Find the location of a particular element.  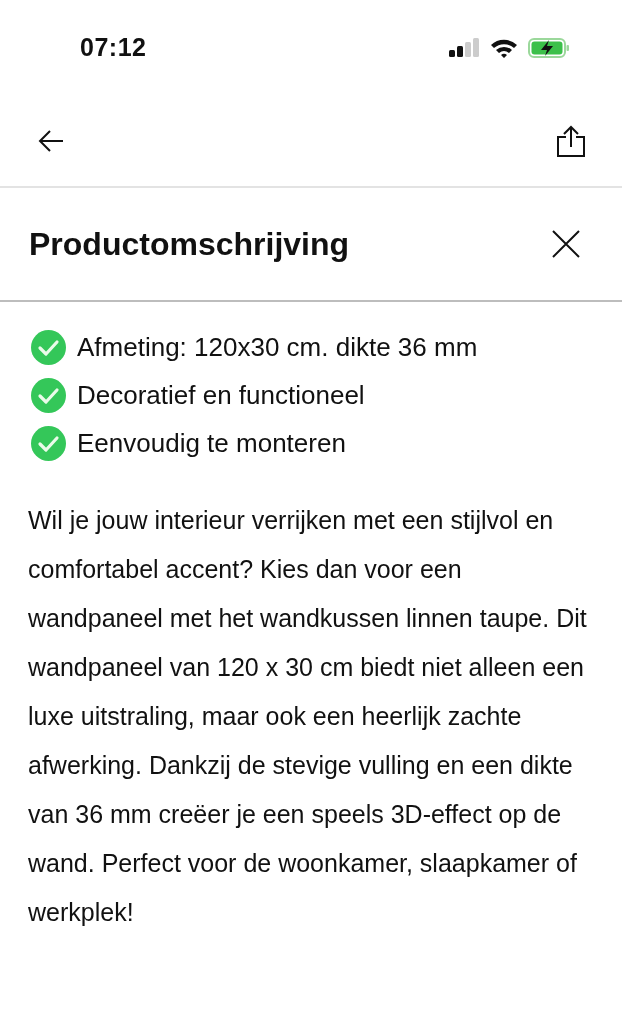

back-arrow-icon is located at coordinates (51, 140).